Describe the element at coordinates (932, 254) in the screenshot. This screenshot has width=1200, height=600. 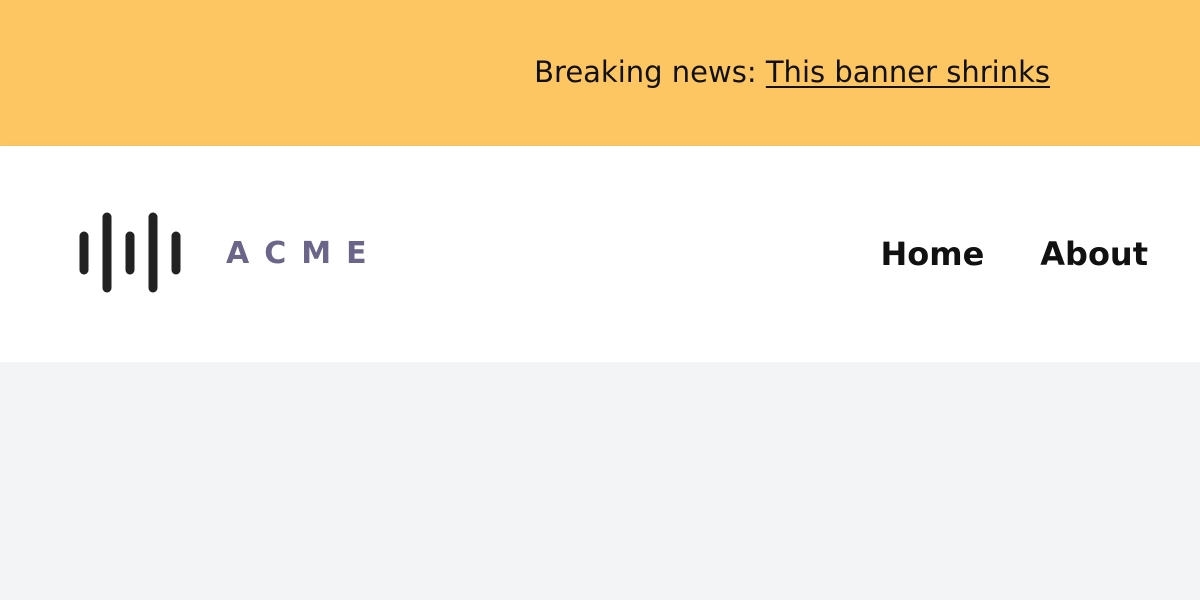
I see `nav-home-link: Home` at that location.